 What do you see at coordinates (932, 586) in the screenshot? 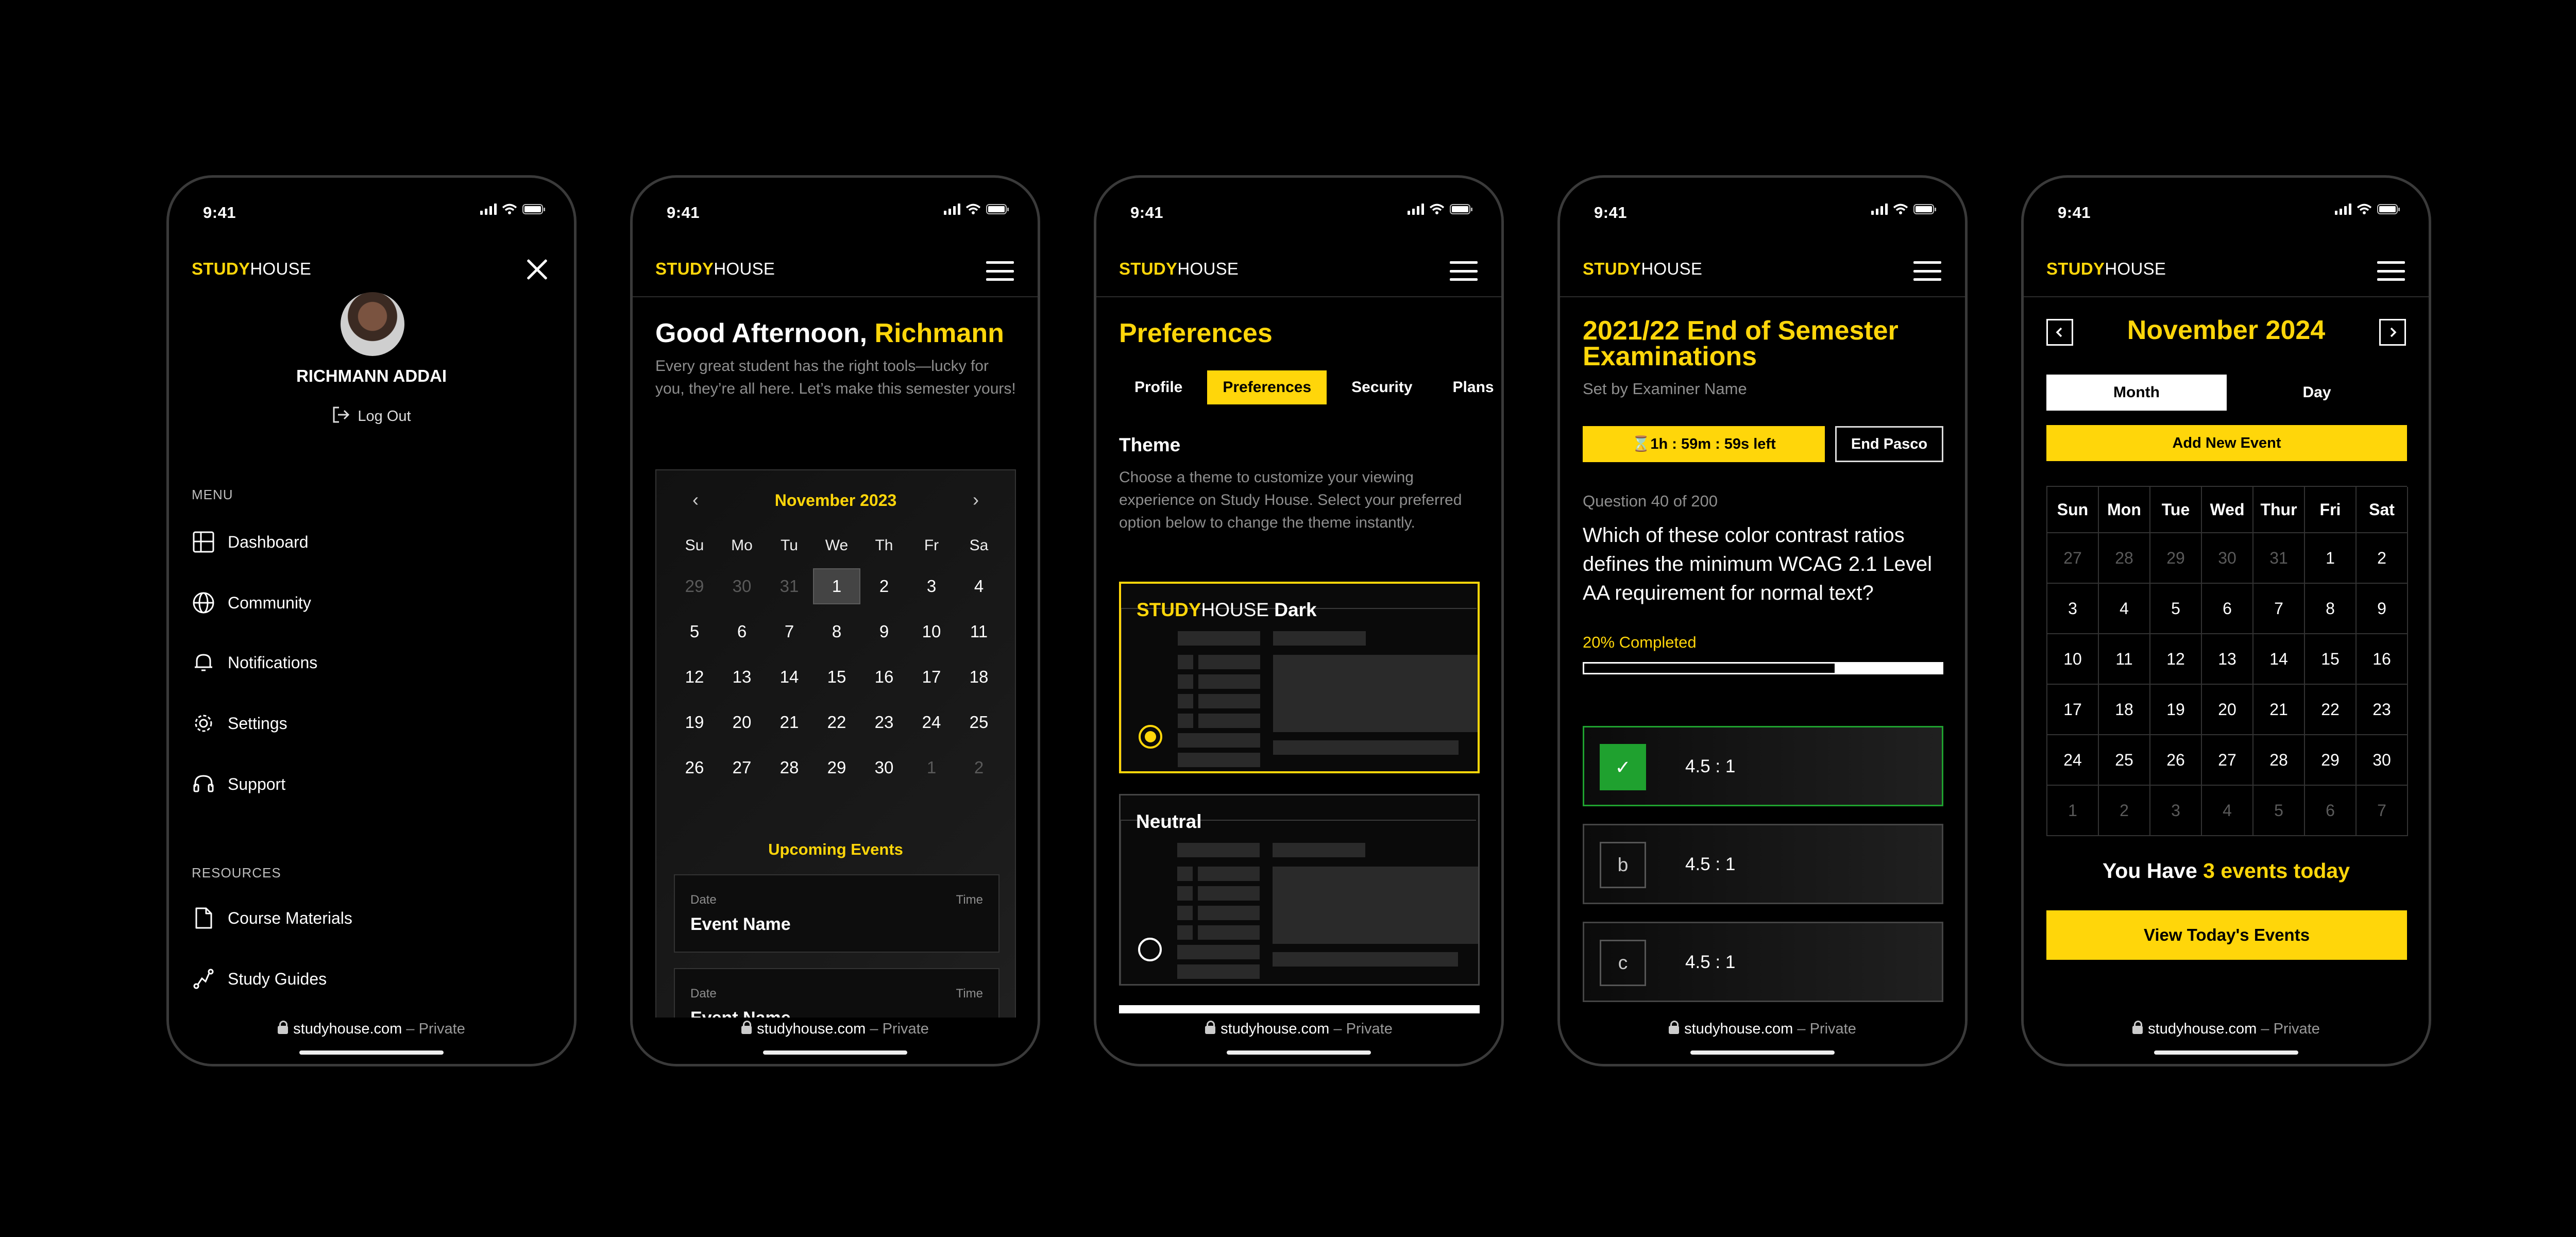
I see `calendar-day: 3` at bounding box center [932, 586].